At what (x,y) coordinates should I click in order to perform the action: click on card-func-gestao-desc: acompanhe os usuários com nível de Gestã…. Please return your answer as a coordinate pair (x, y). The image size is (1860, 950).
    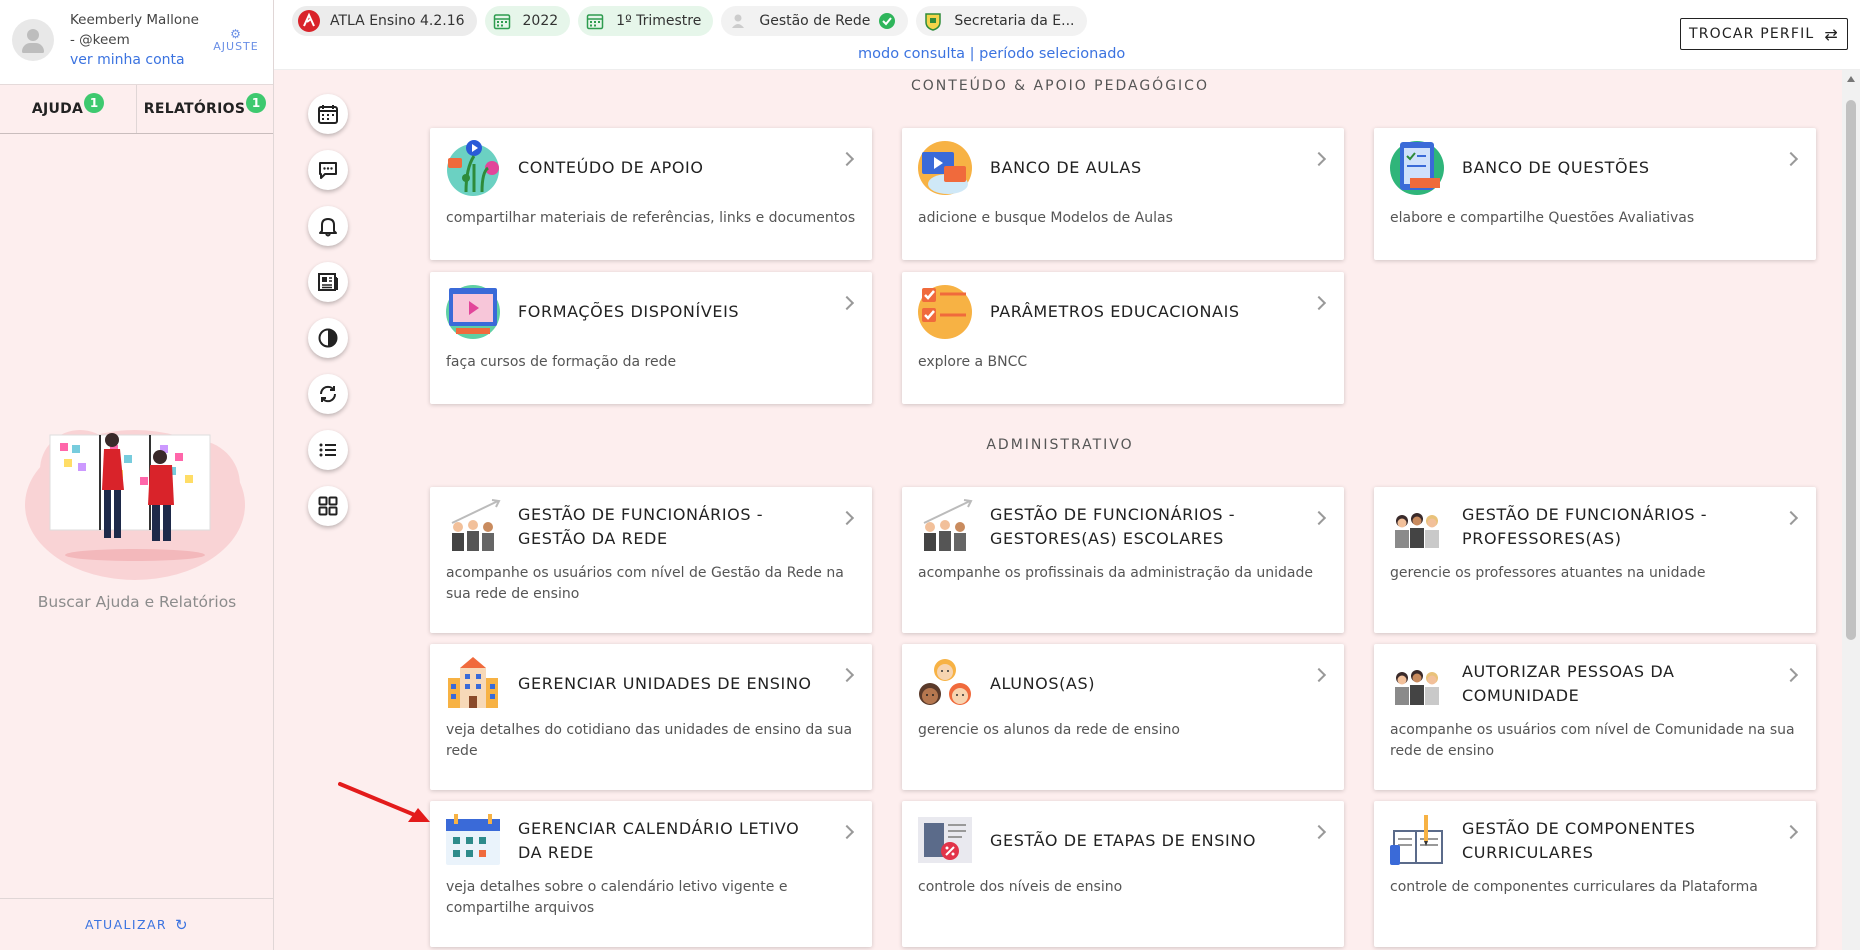
    Looking at the image, I should click on (645, 583).